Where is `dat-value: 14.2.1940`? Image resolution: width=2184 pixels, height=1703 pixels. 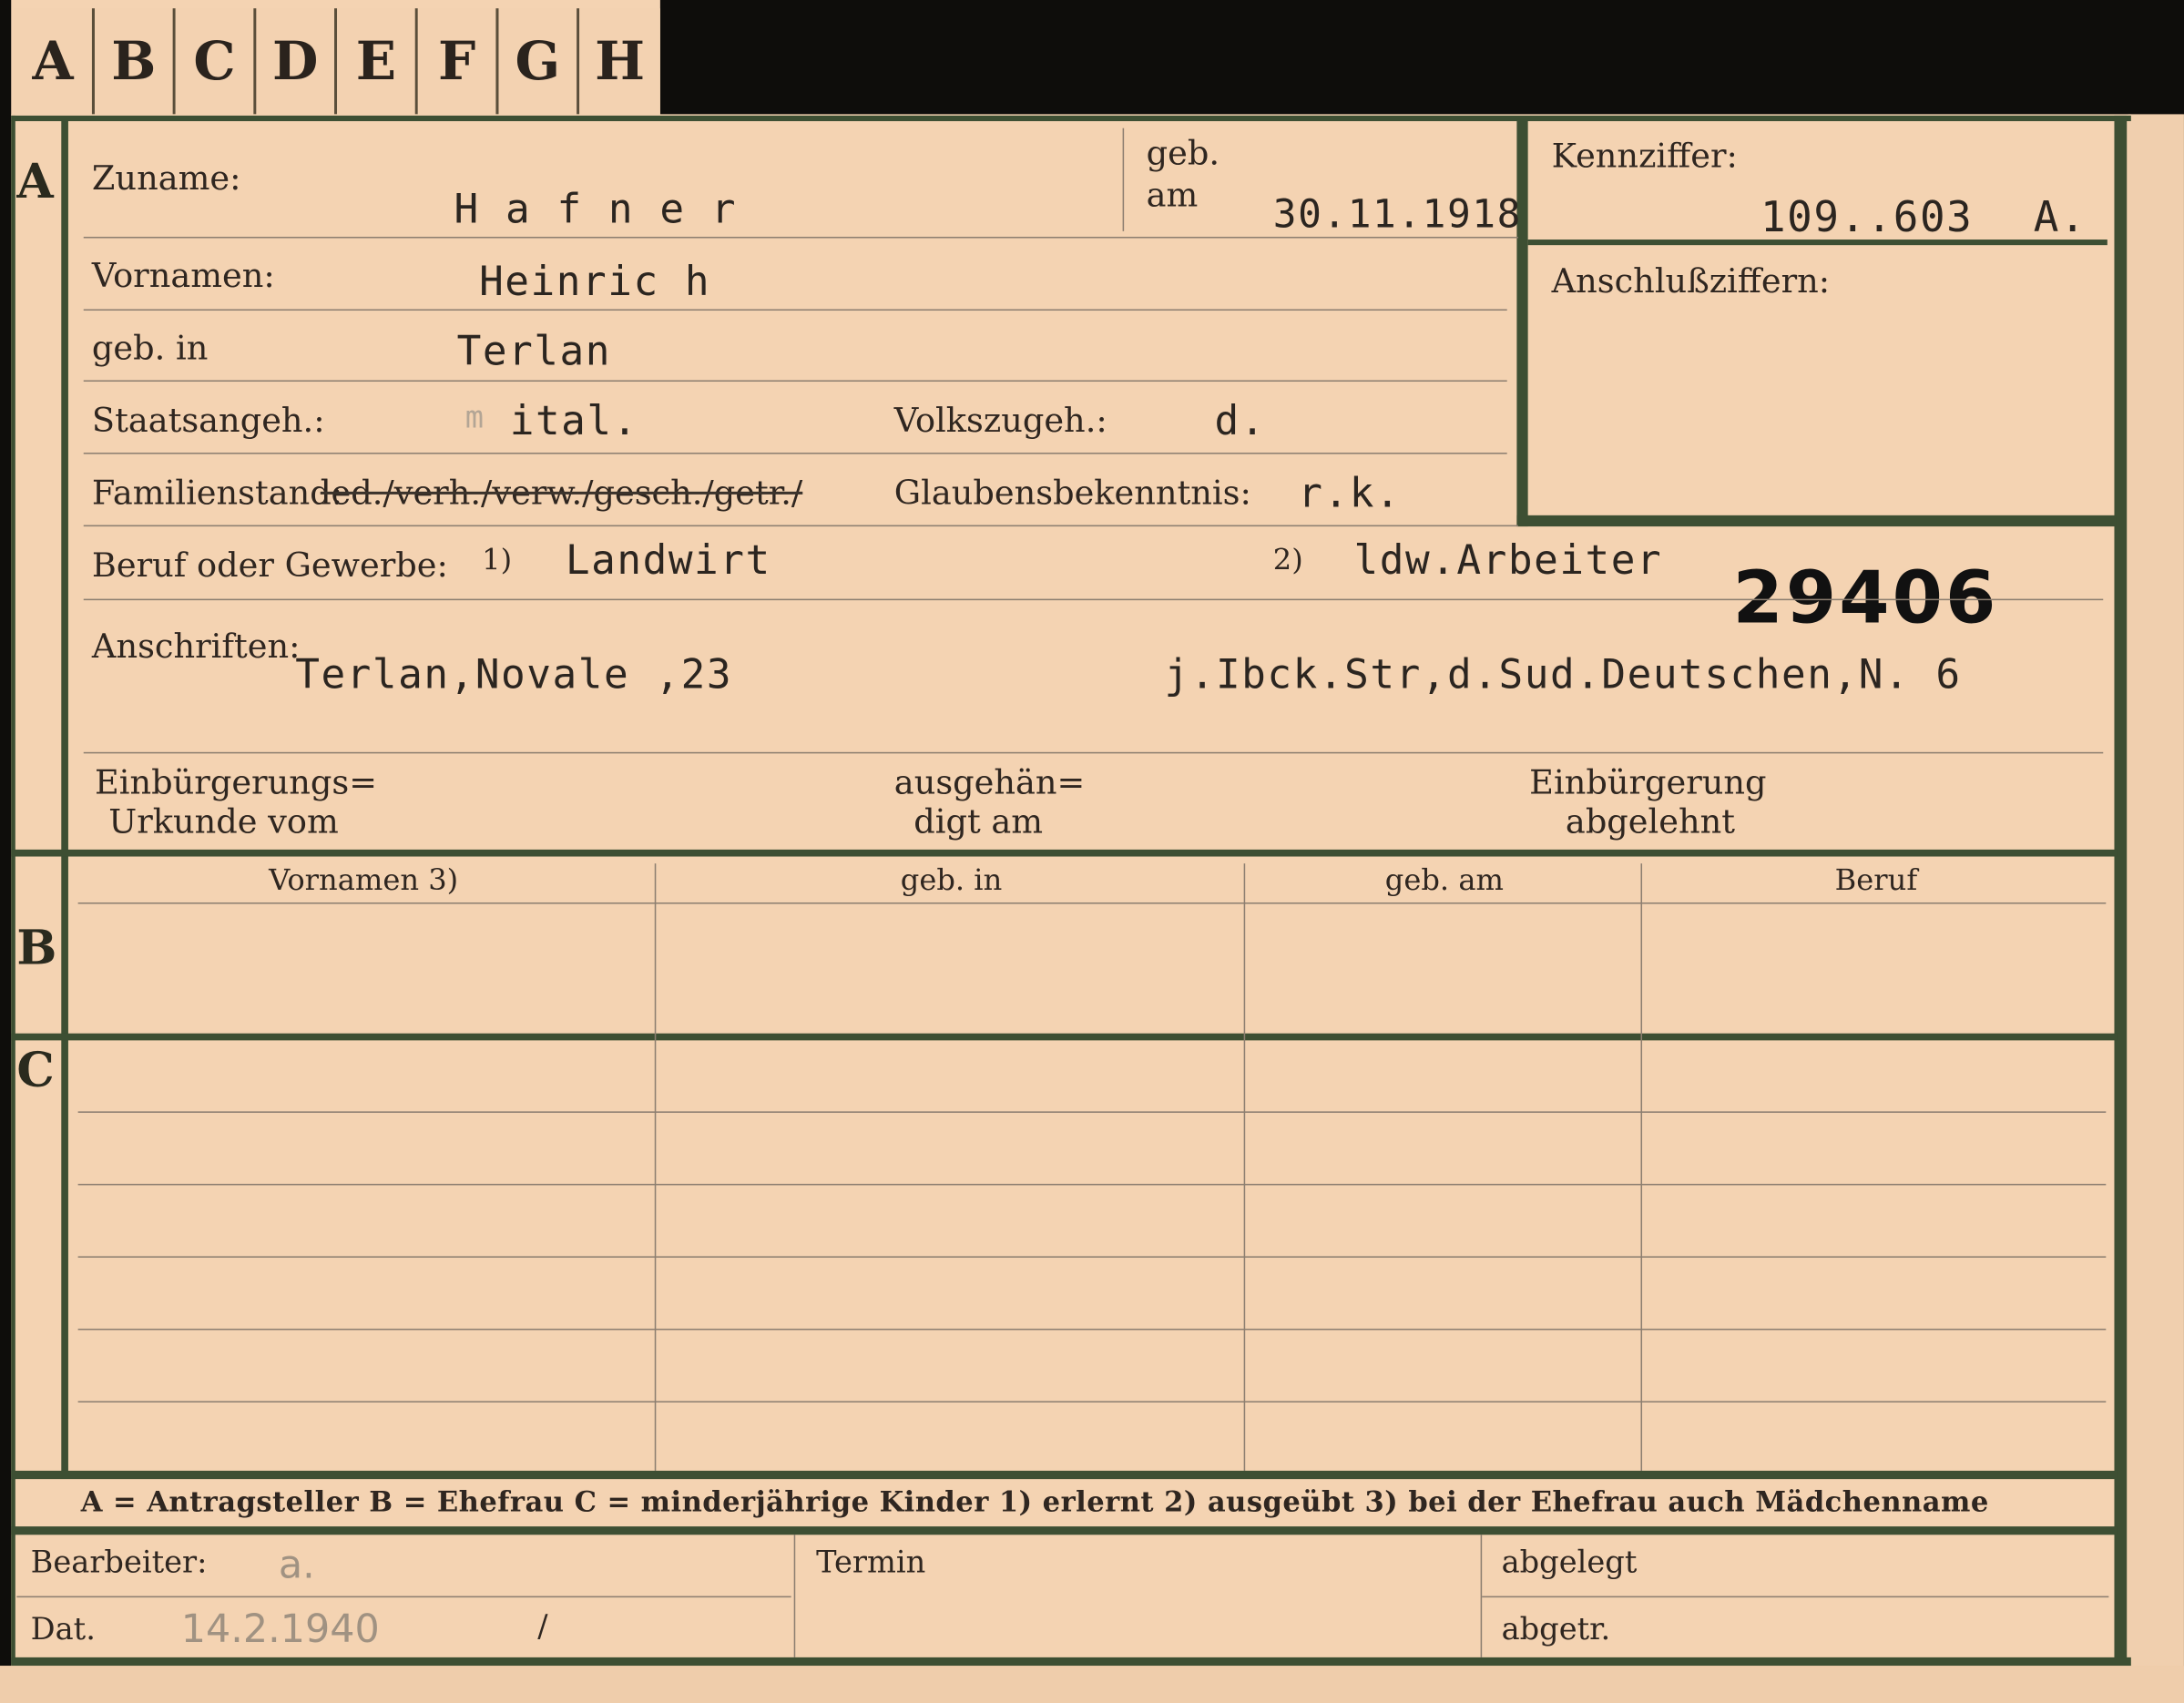
dat-value: 14.2.1940 is located at coordinates (280, 1629).